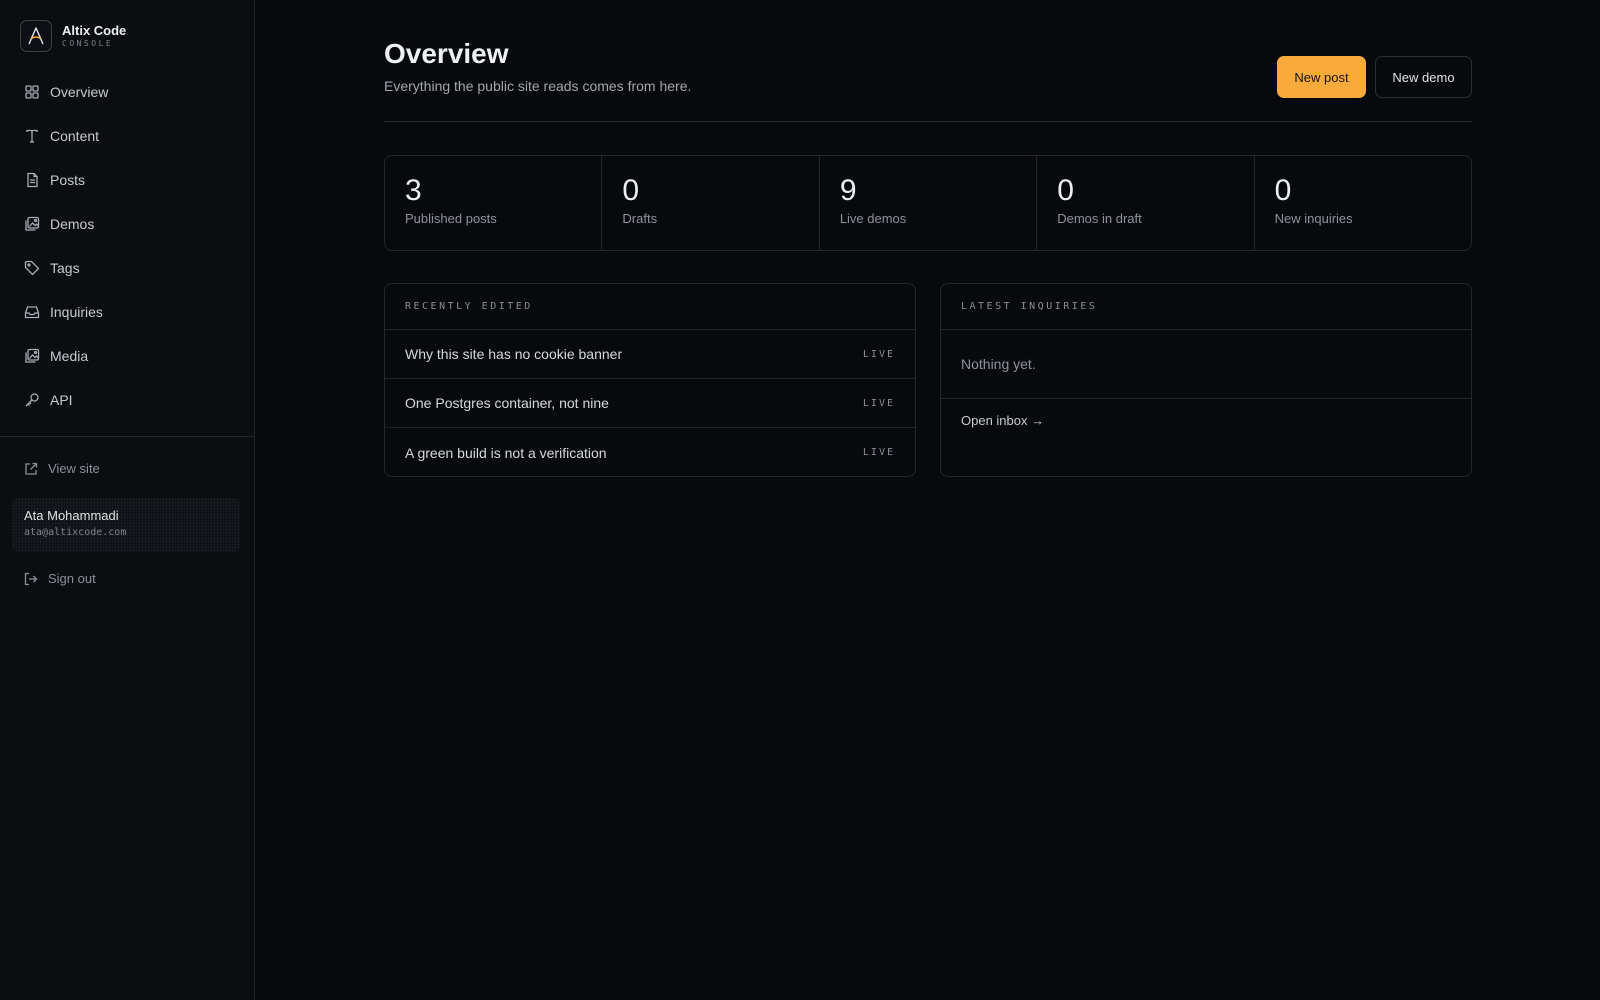  What do you see at coordinates (1206, 307) in the screenshot?
I see `panel-heading: LATEST INQUIRIES` at bounding box center [1206, 307].